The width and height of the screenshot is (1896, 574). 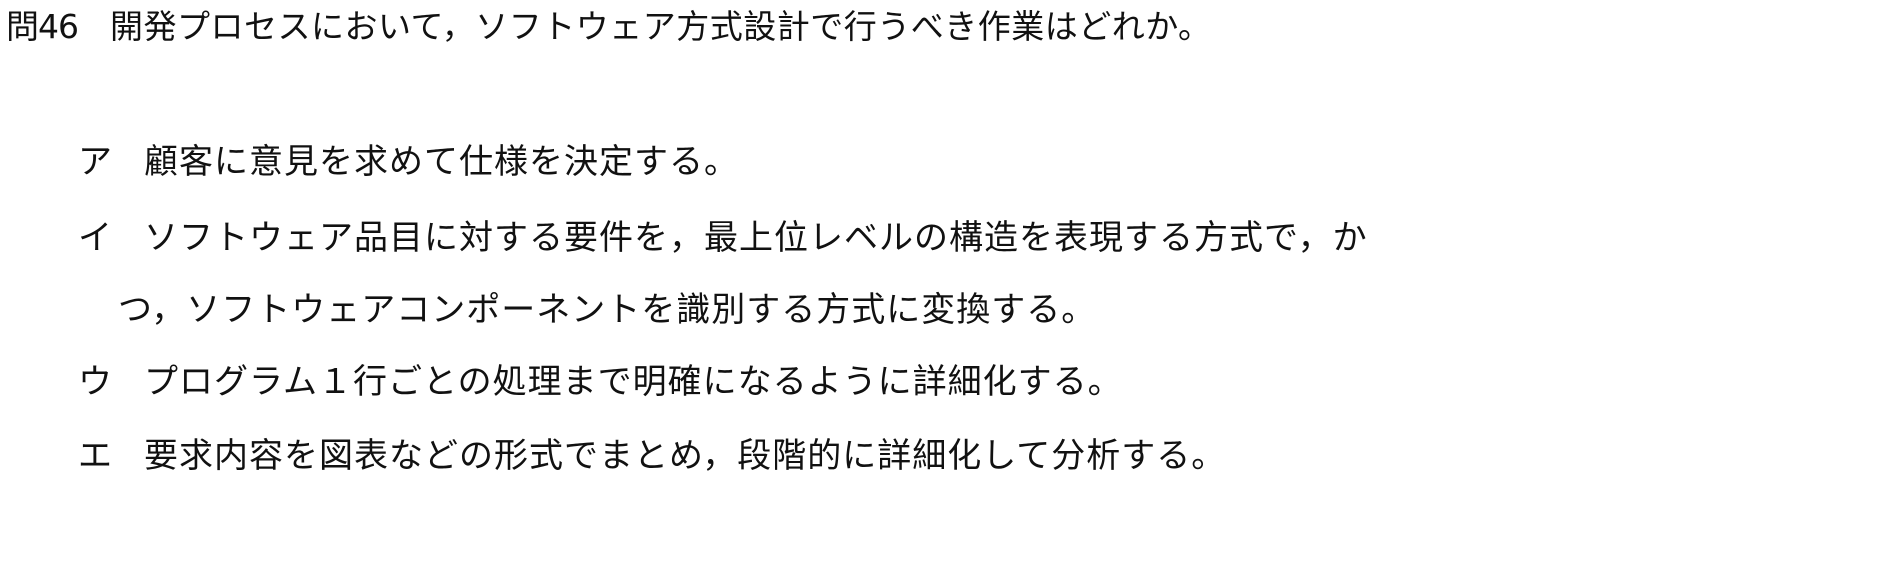 I want to click on choice-e: エ 要求内容を図表などの形式でまとめ，段階的に詳細化して分析する。, so click(x=652, y=452).